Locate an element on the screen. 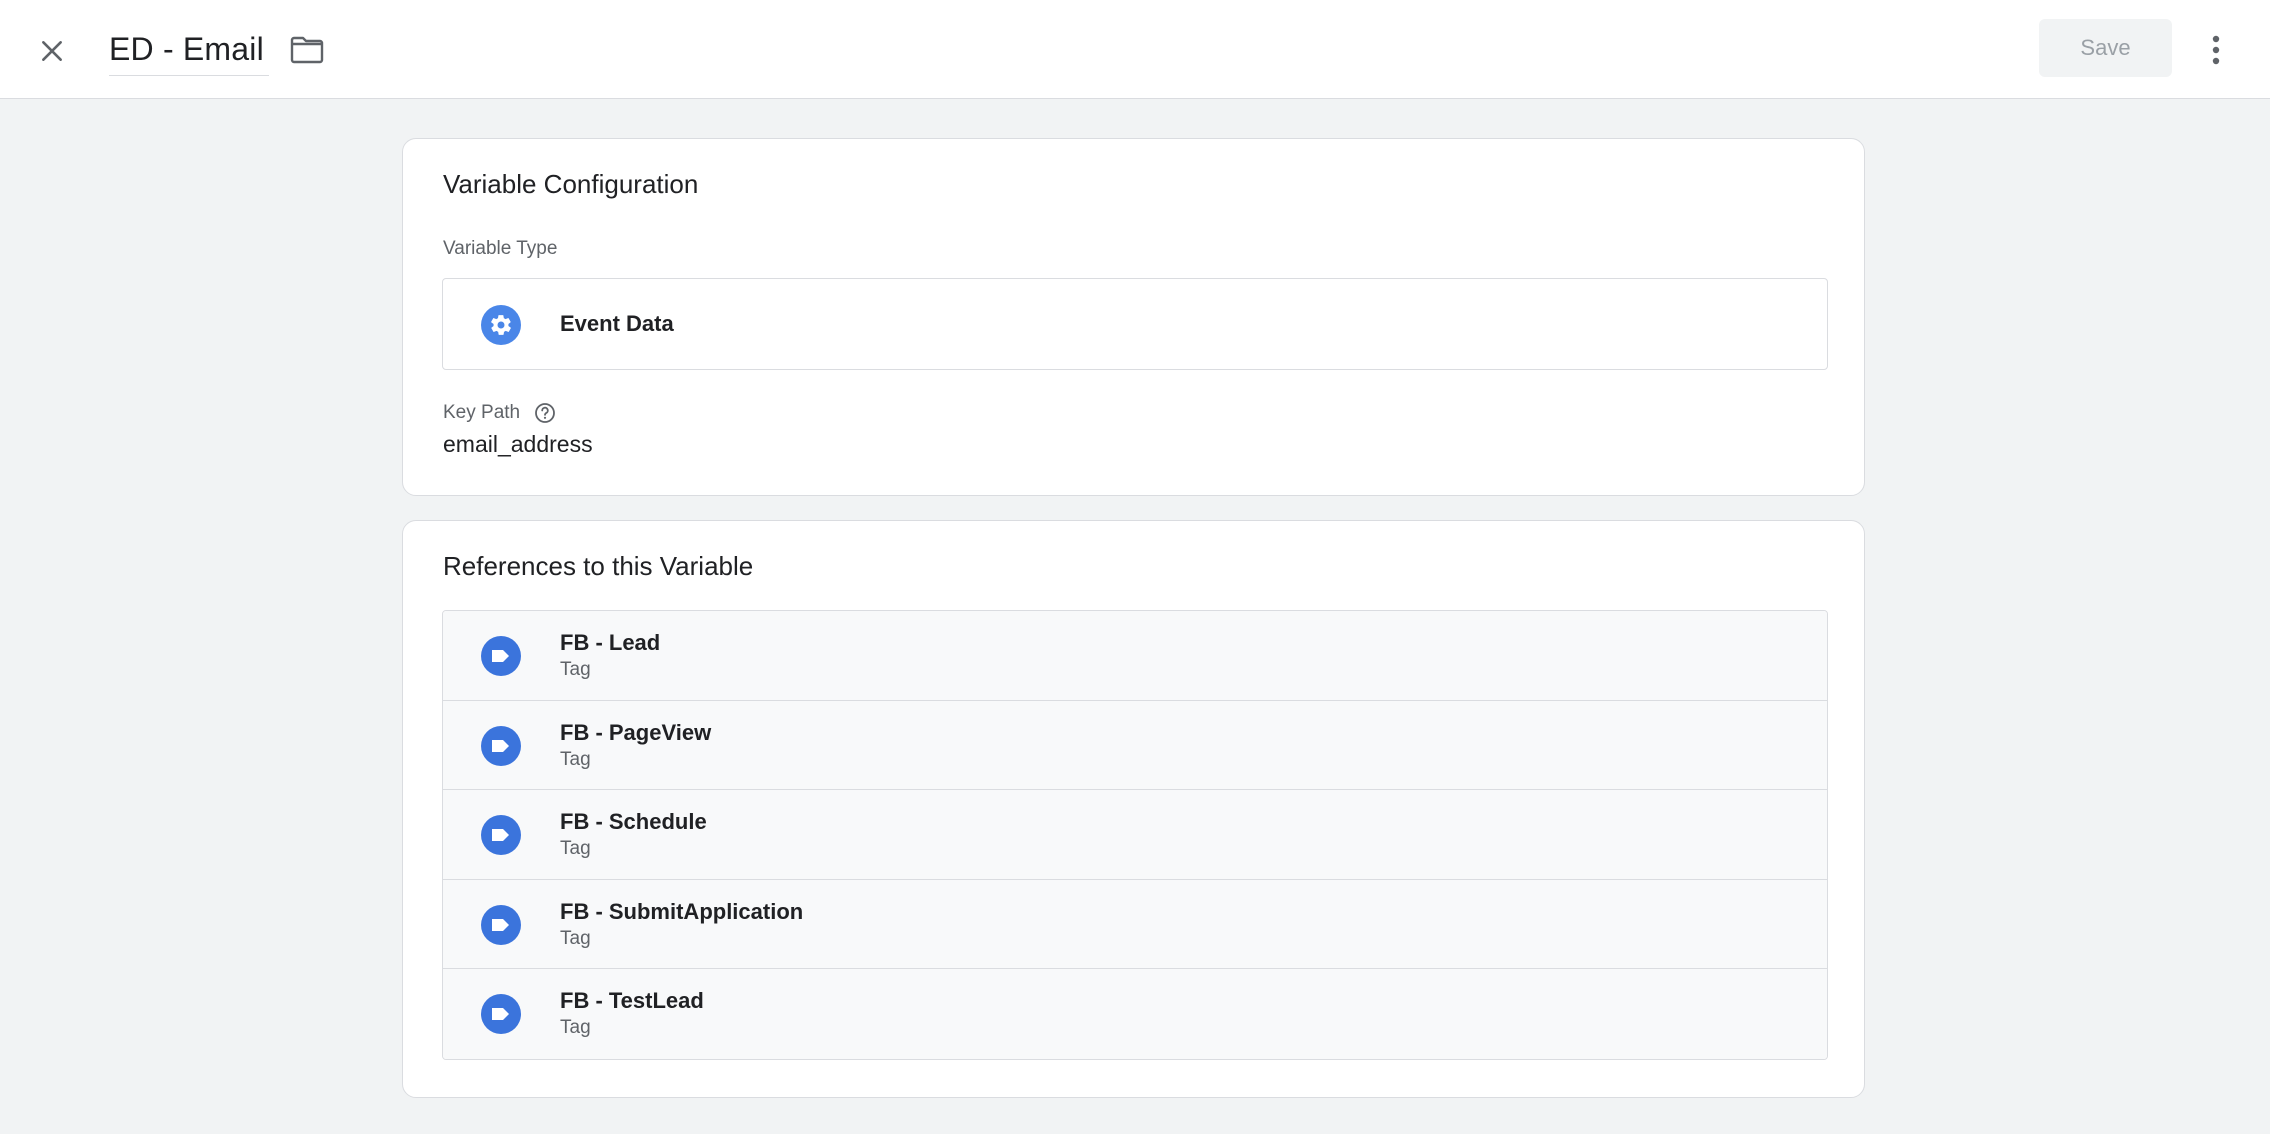 The height and width of the screenshot is (1134, 2270). folder-icon is located at coordinates (307, 50).